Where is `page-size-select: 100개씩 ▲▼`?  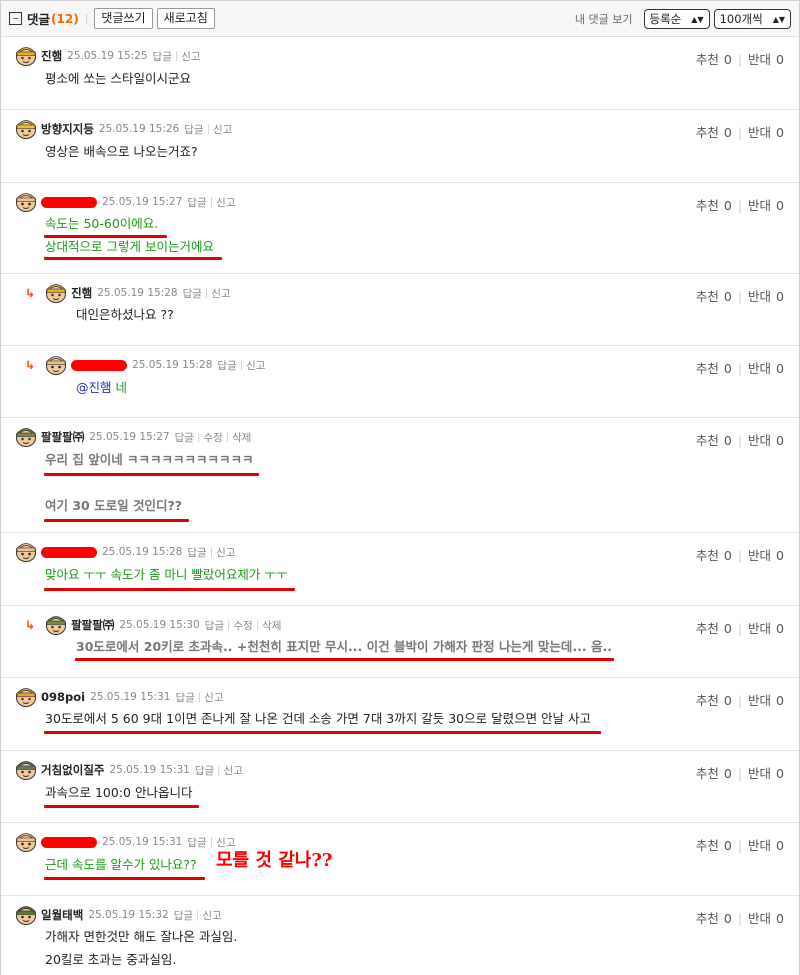
page-size-select: 100개씩 ▲▼ is located at coordinates (752, 19).